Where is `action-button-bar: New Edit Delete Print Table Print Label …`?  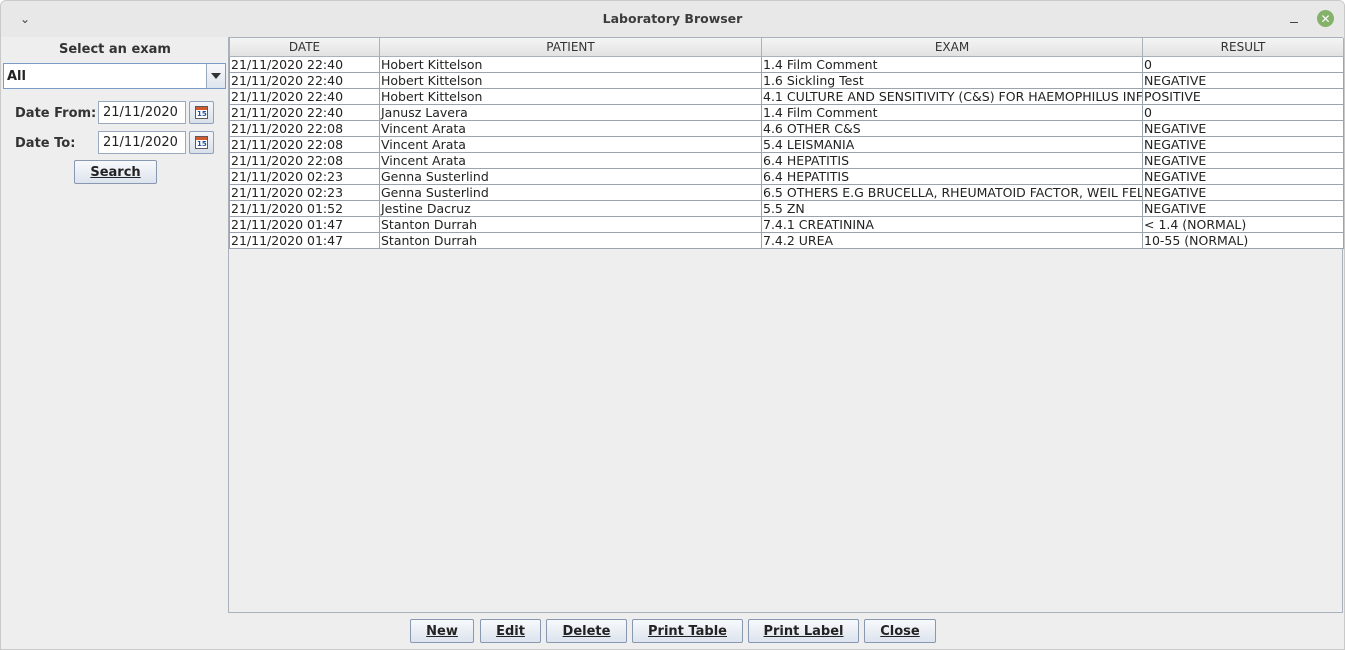 action-button-bar: New Edit Delete Print Table Print Label … is located at coordinates (672, 631).